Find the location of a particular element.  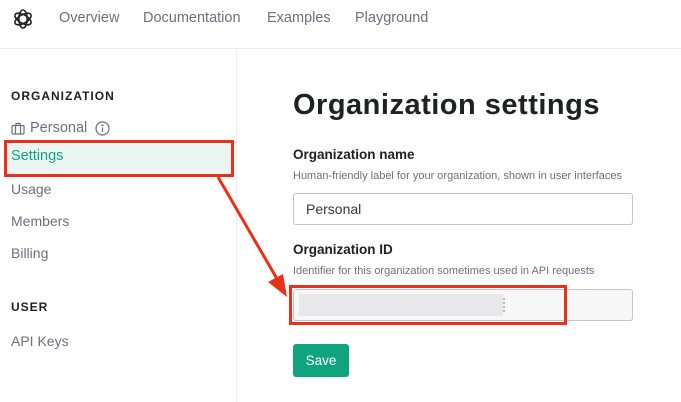

info-icon is located at coordinates (102, 128).